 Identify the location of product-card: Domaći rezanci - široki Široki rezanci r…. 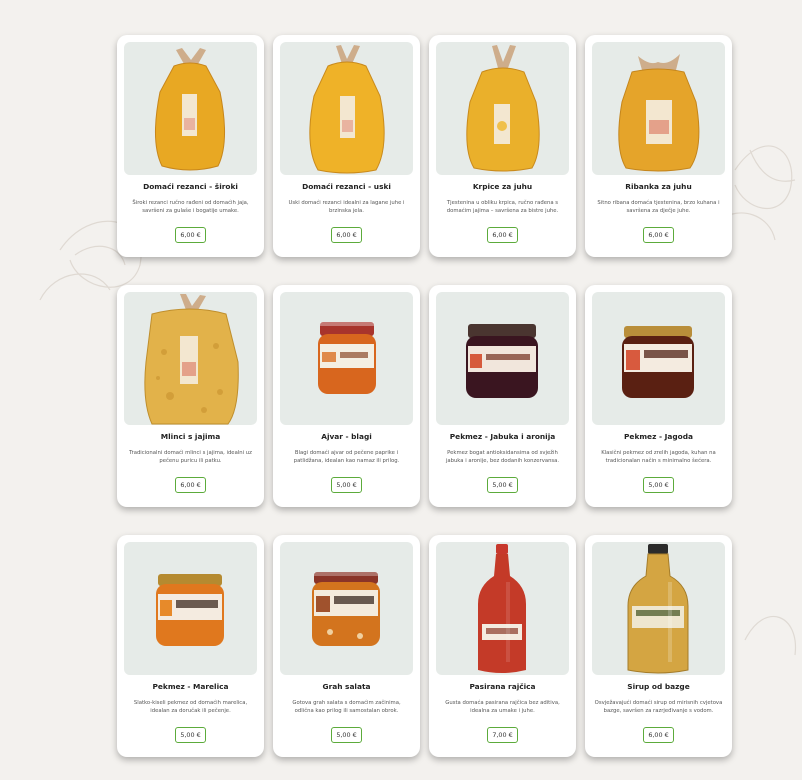
(190, 146).